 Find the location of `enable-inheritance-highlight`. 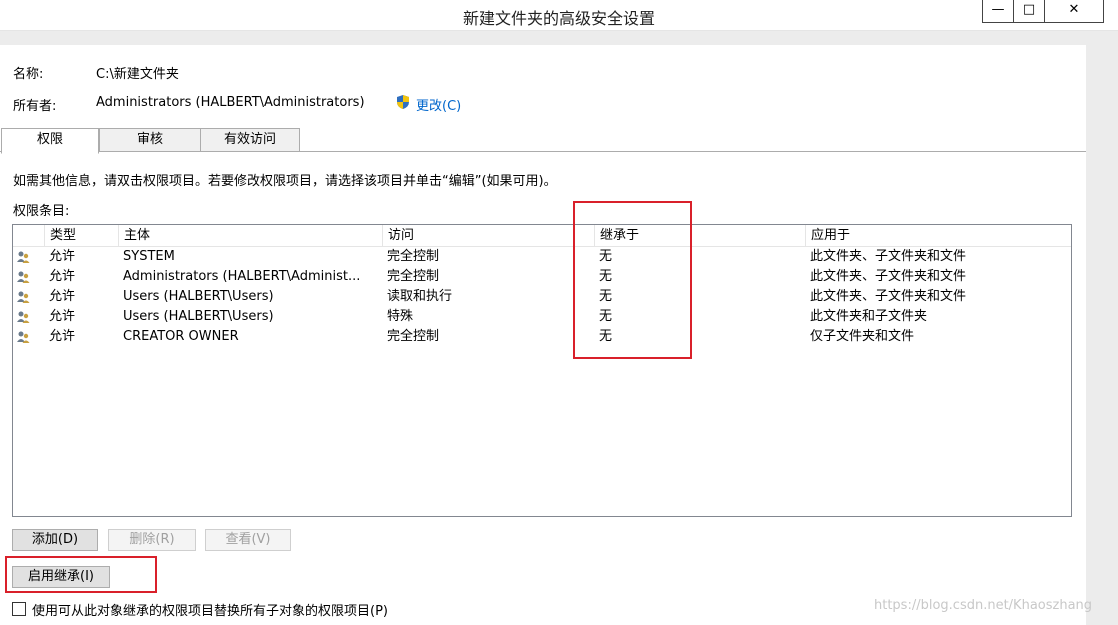

enable-inheritance-highlight is located at coordinates (81, 574).